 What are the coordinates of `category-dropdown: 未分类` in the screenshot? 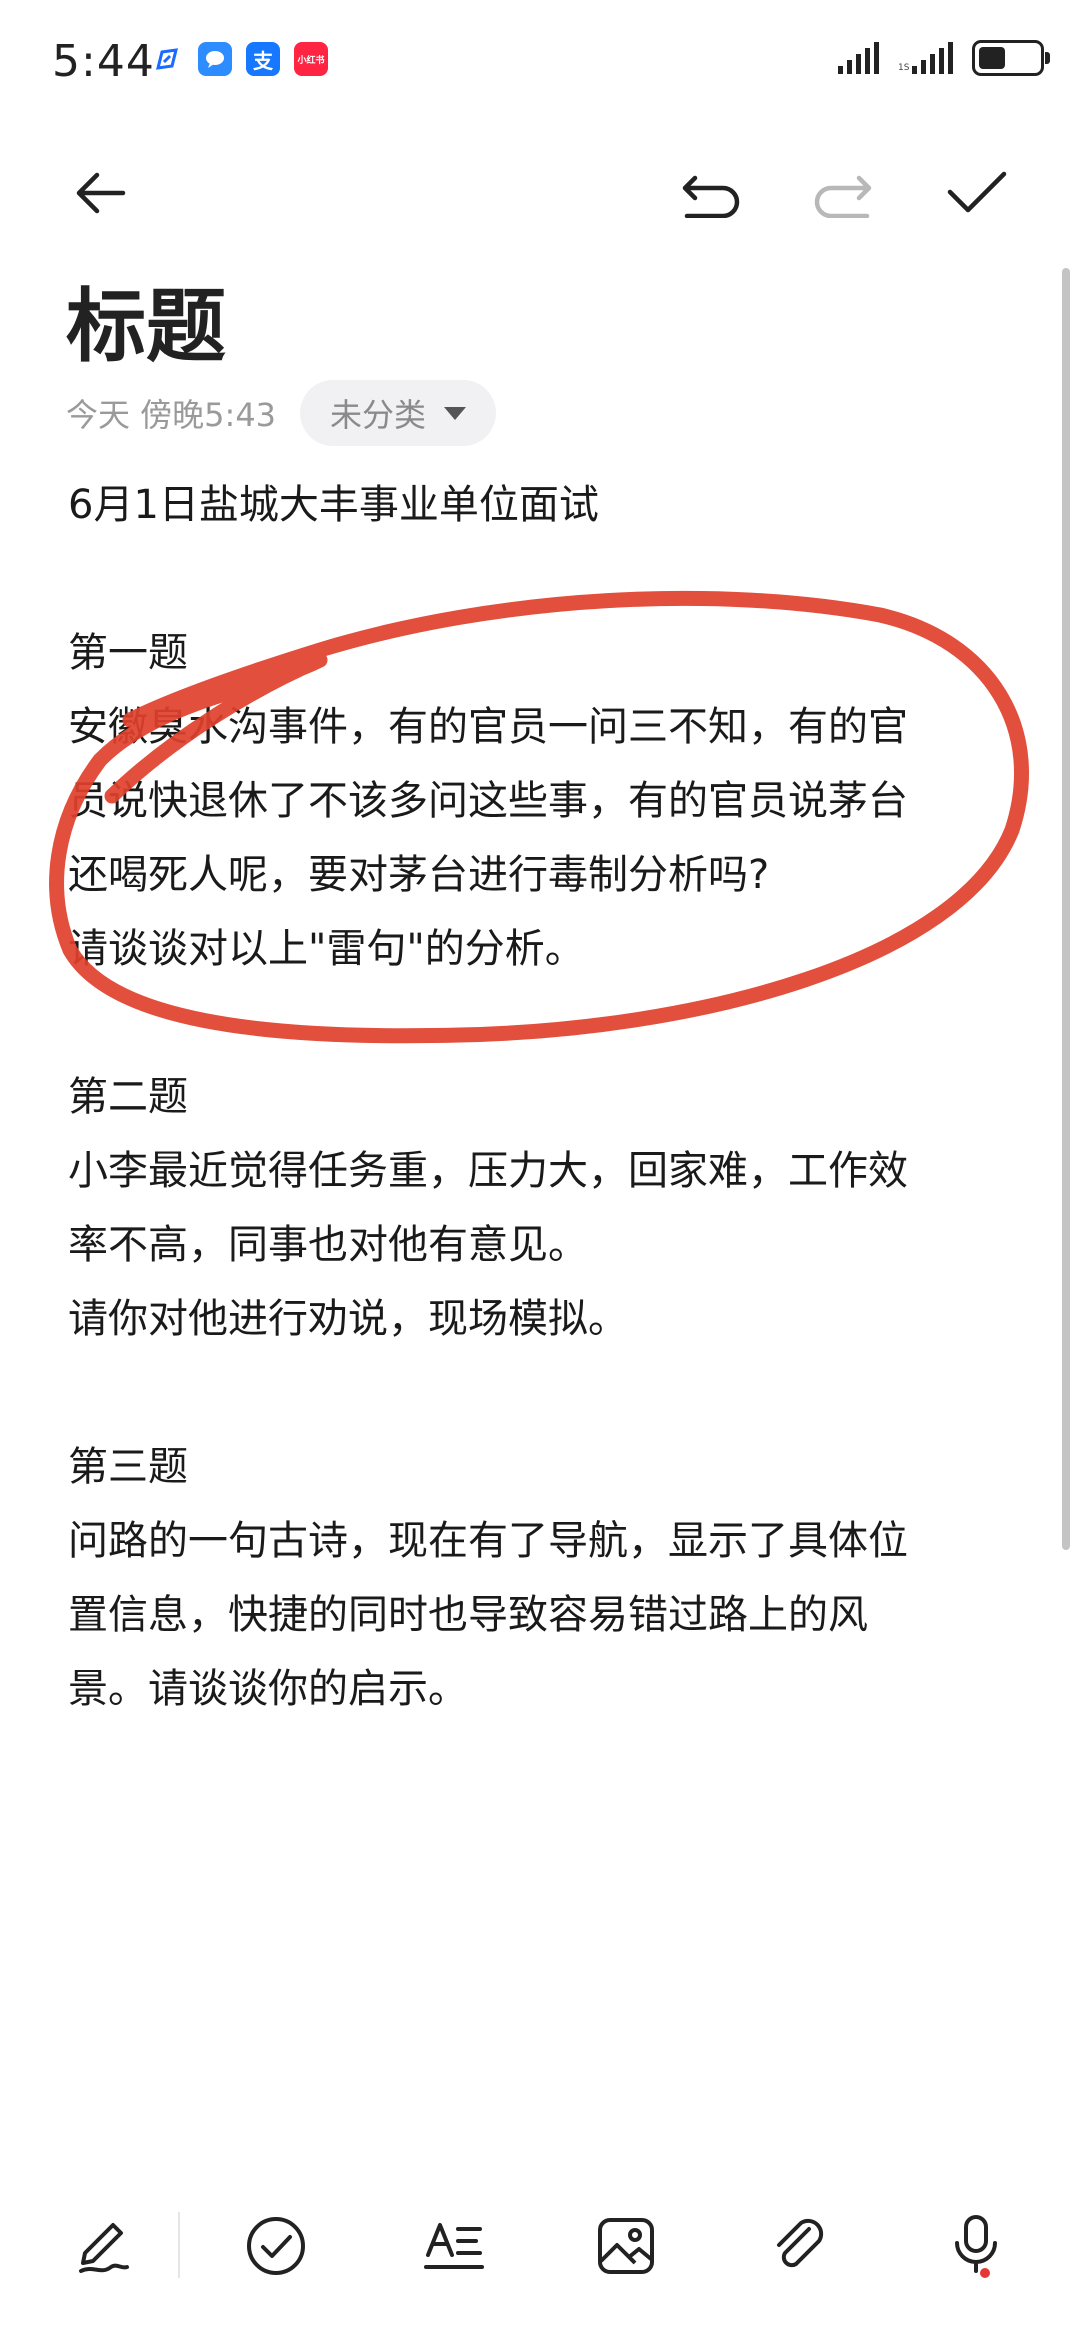 It's located at (398, 413).